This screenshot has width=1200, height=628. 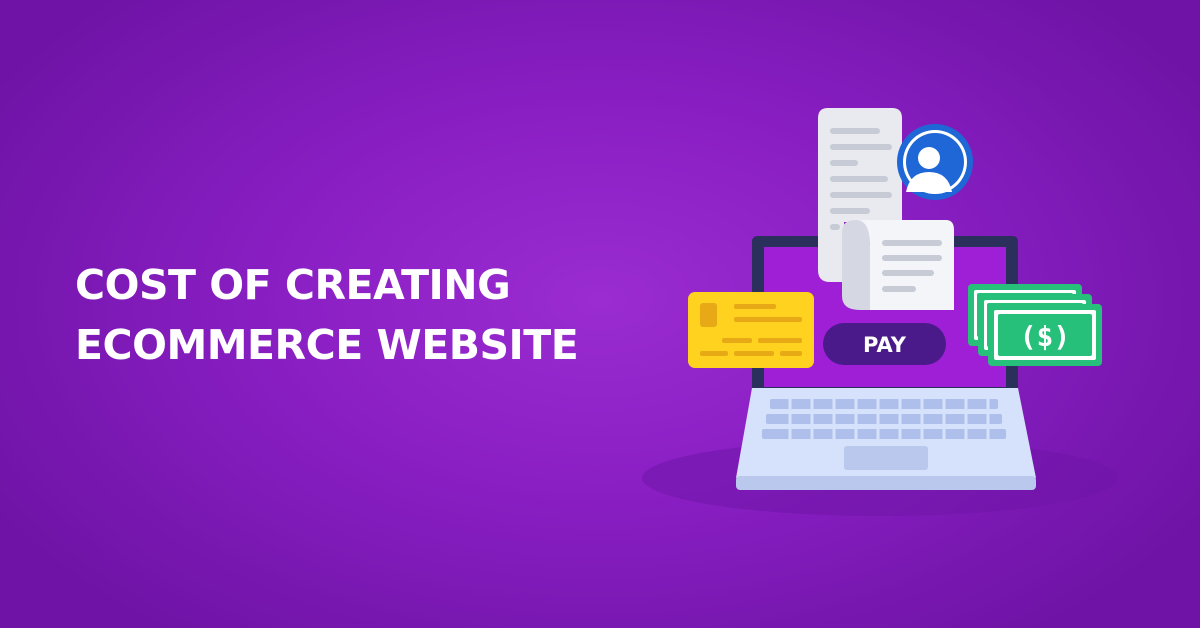 I want to click on pay-button-label: PAY, so click(x=885, y=345).